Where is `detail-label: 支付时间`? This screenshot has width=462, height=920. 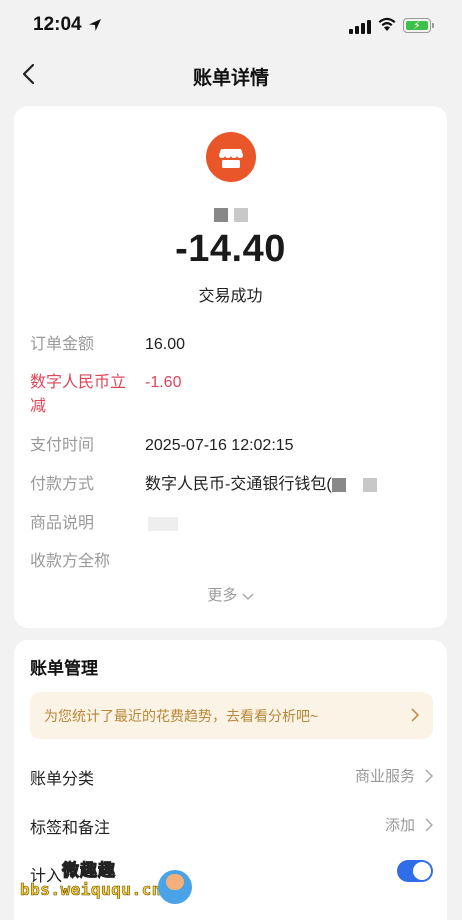
detail-label: 支付时间 is located at coordinates (62, 445).